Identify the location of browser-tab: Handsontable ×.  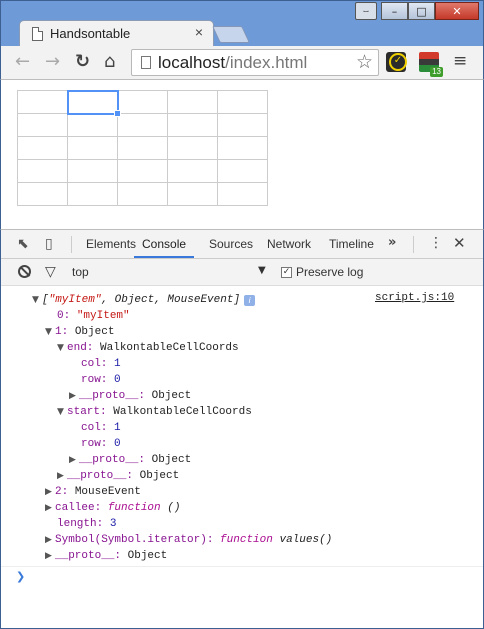
(116, 33).